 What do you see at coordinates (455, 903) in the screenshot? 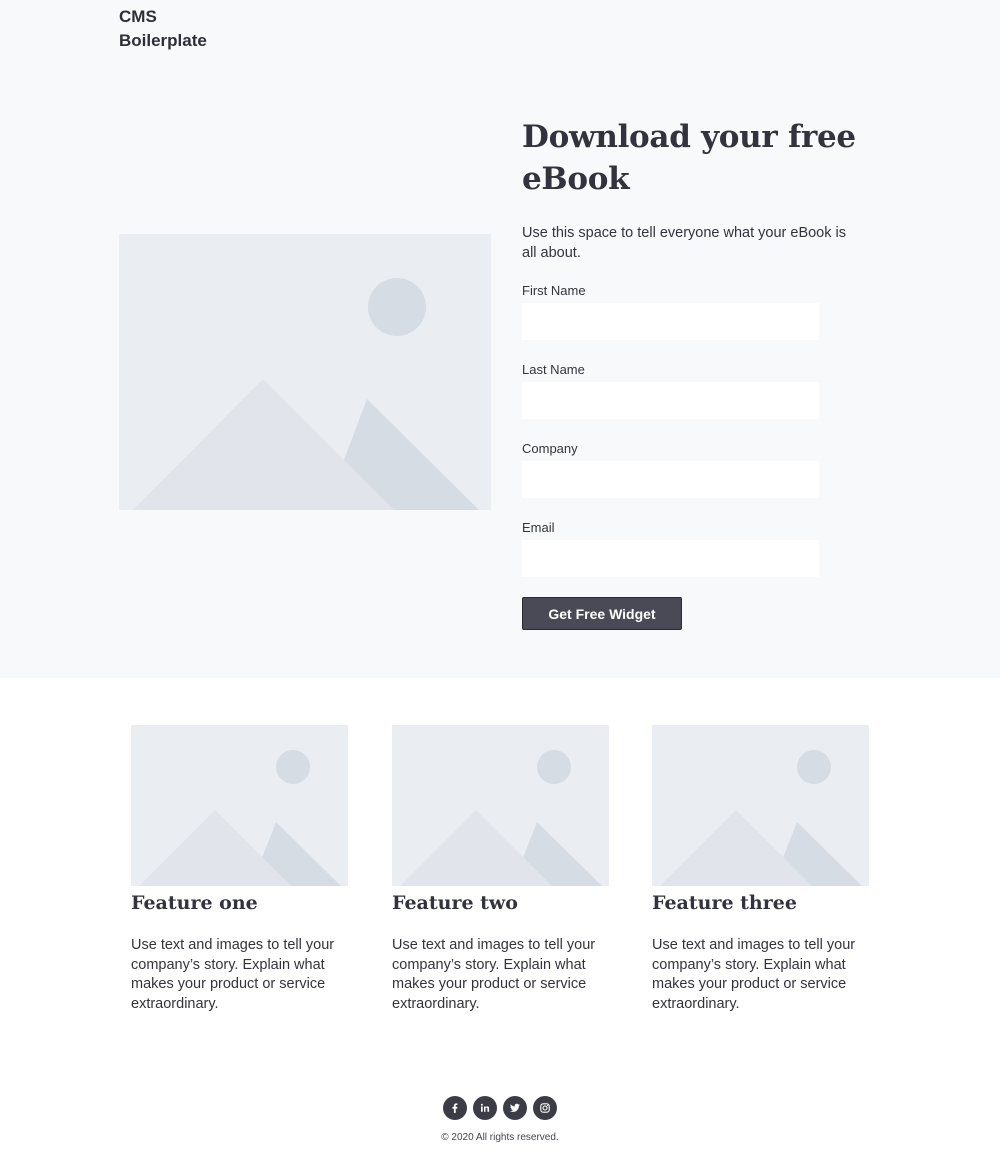
I see `feature-title: Feature two` at bounding box center [455, 903].